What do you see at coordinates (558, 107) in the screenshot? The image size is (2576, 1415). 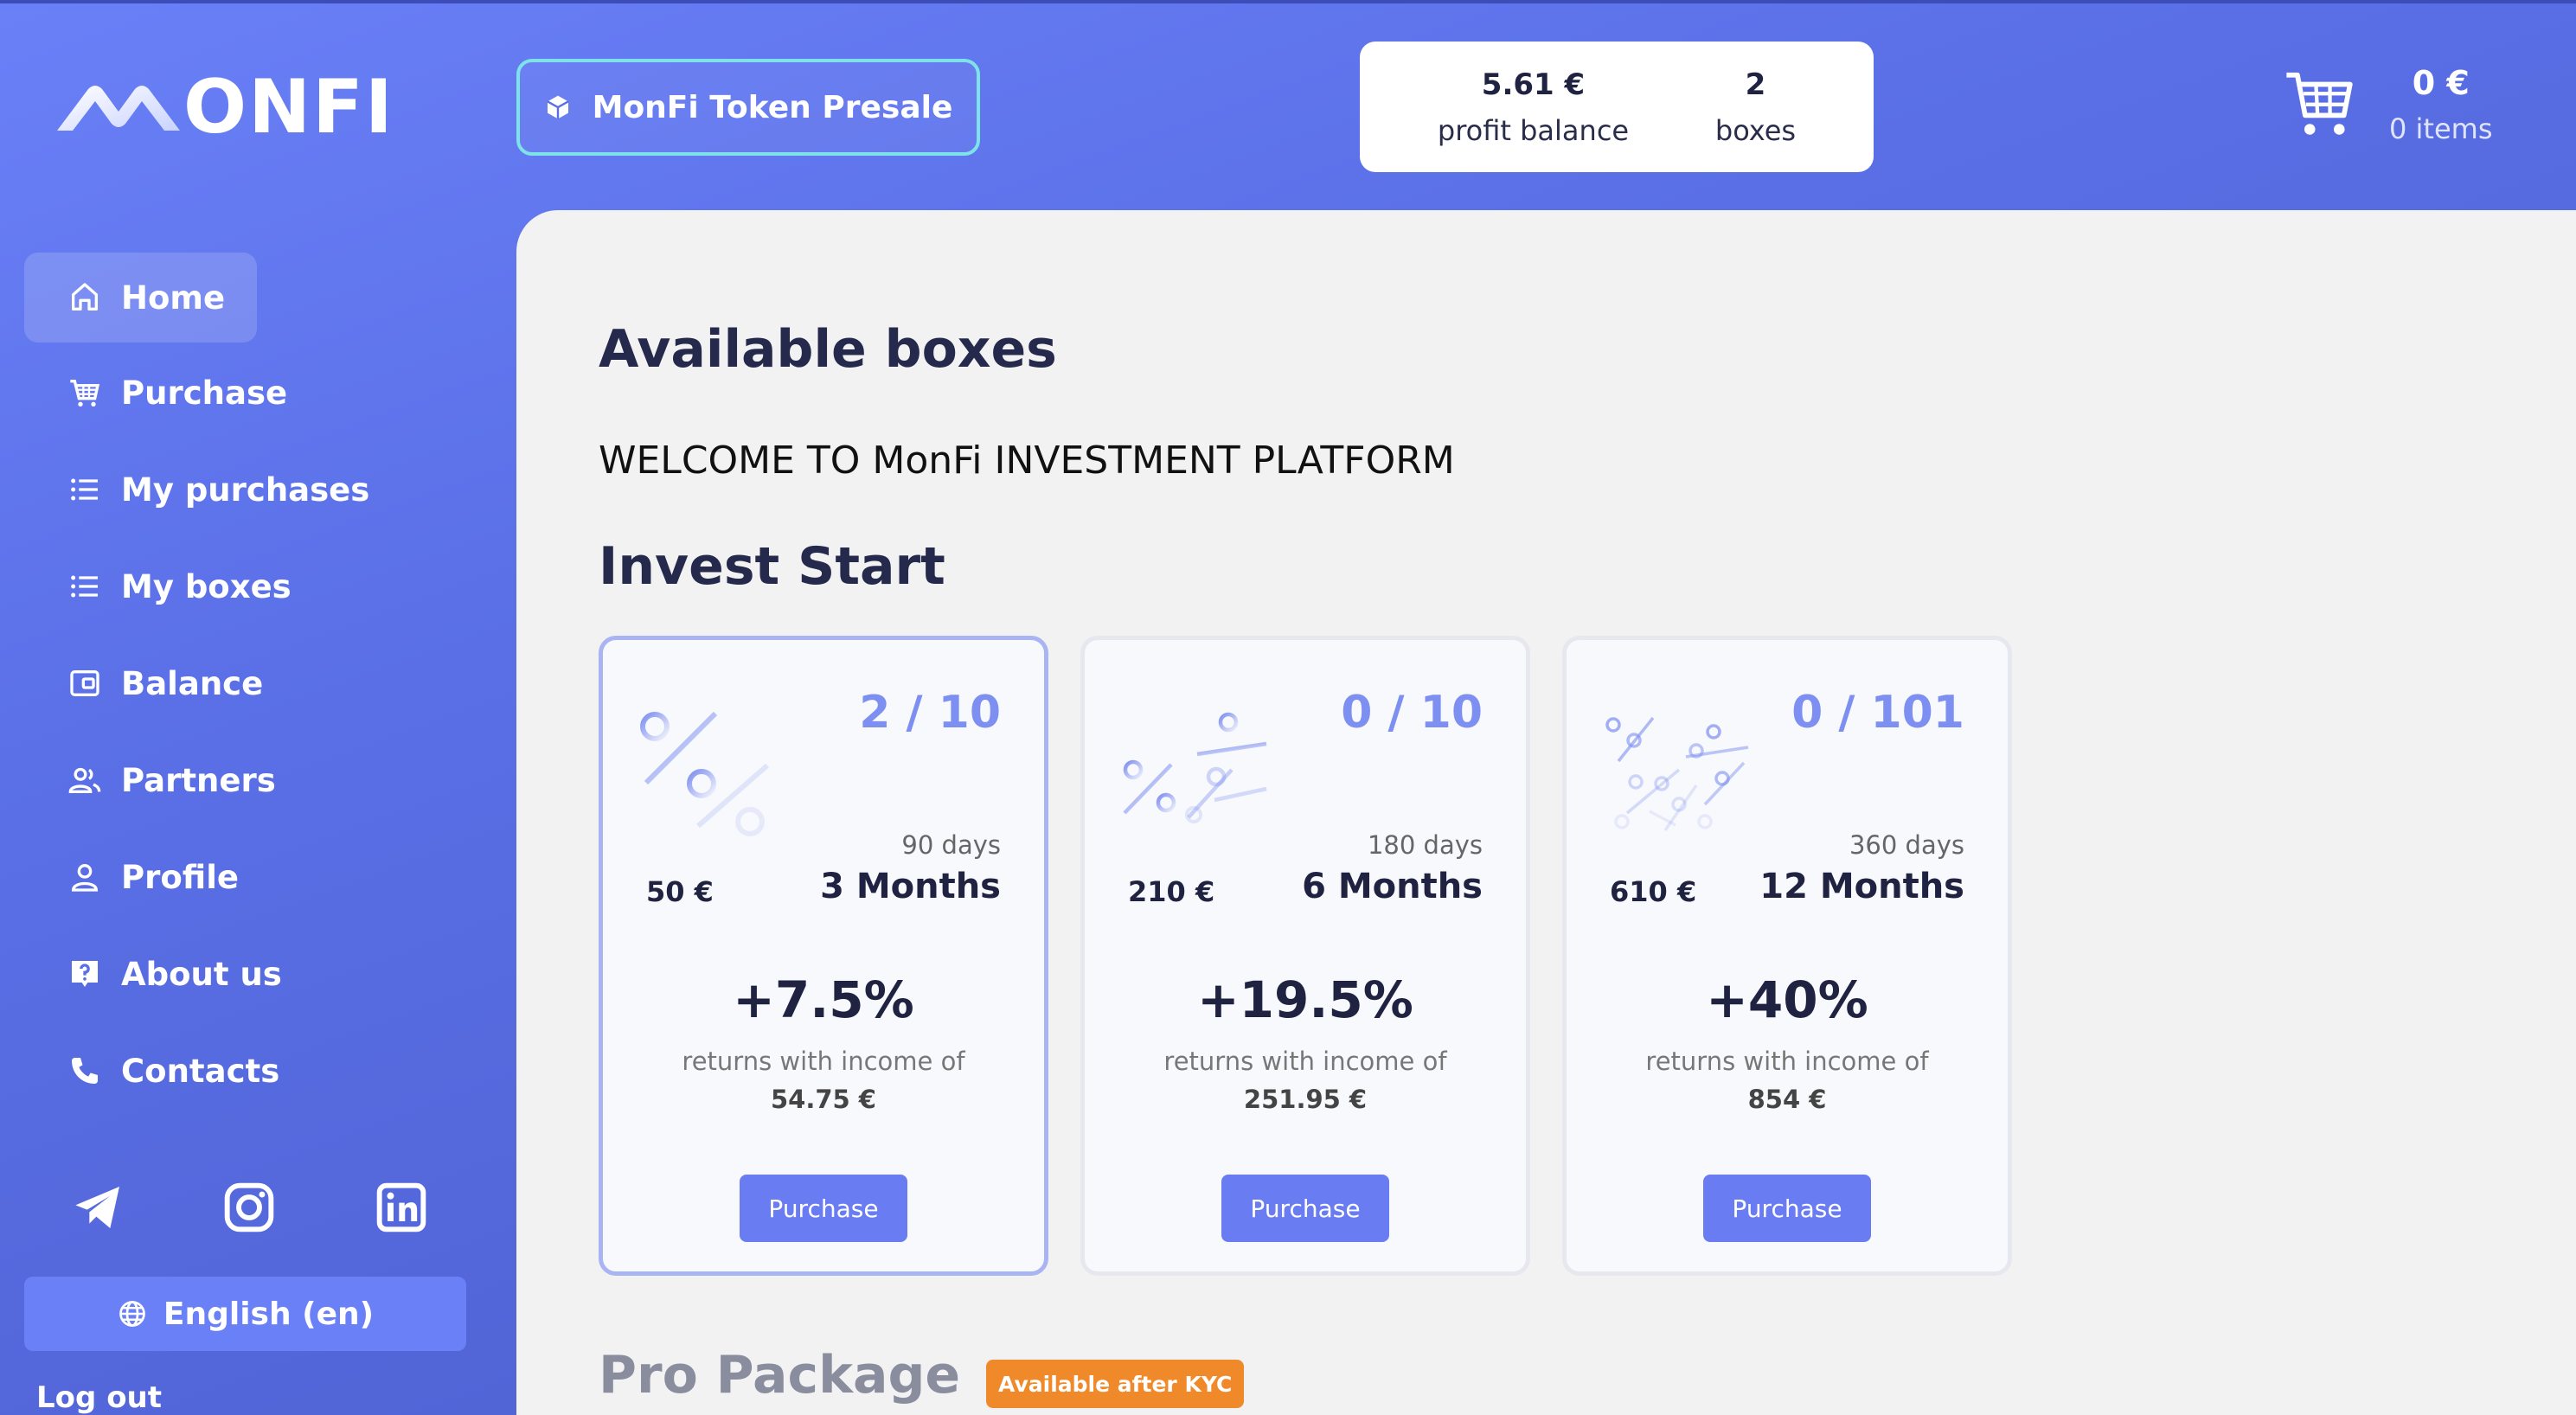 I see `cube-icon` at bounding box center [558, 107].